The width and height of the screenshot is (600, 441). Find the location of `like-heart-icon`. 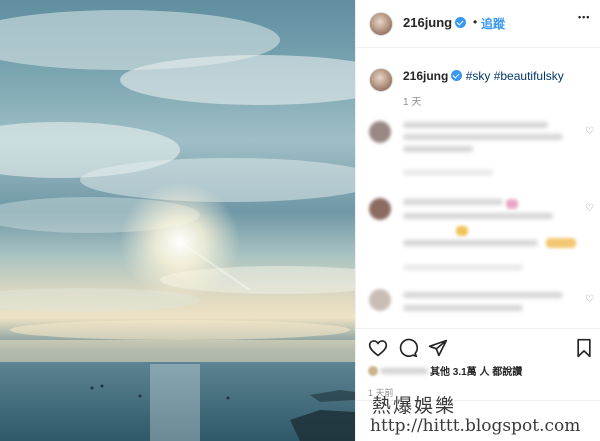

like-heart-icon is located at coordinates (378, 348).